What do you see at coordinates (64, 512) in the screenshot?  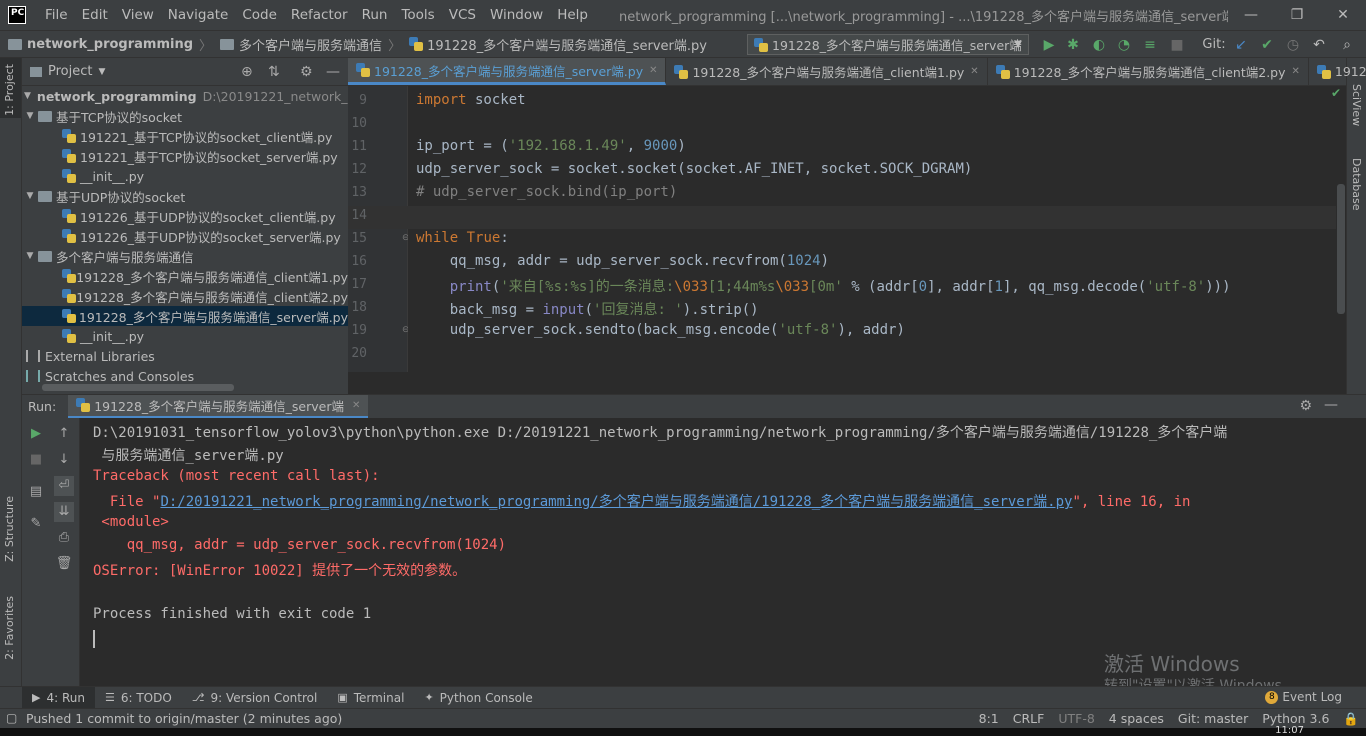 I see `scroll-to-end-icon: ⇊` at bounding box center [64, 512].